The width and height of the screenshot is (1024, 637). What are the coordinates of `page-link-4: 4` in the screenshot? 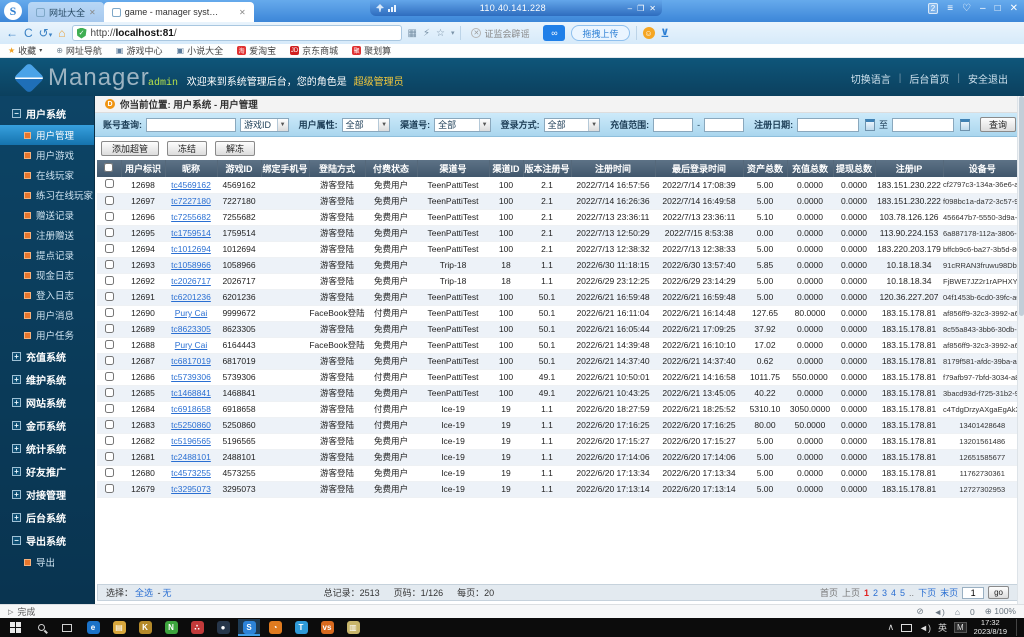 It's located at (893, 593).